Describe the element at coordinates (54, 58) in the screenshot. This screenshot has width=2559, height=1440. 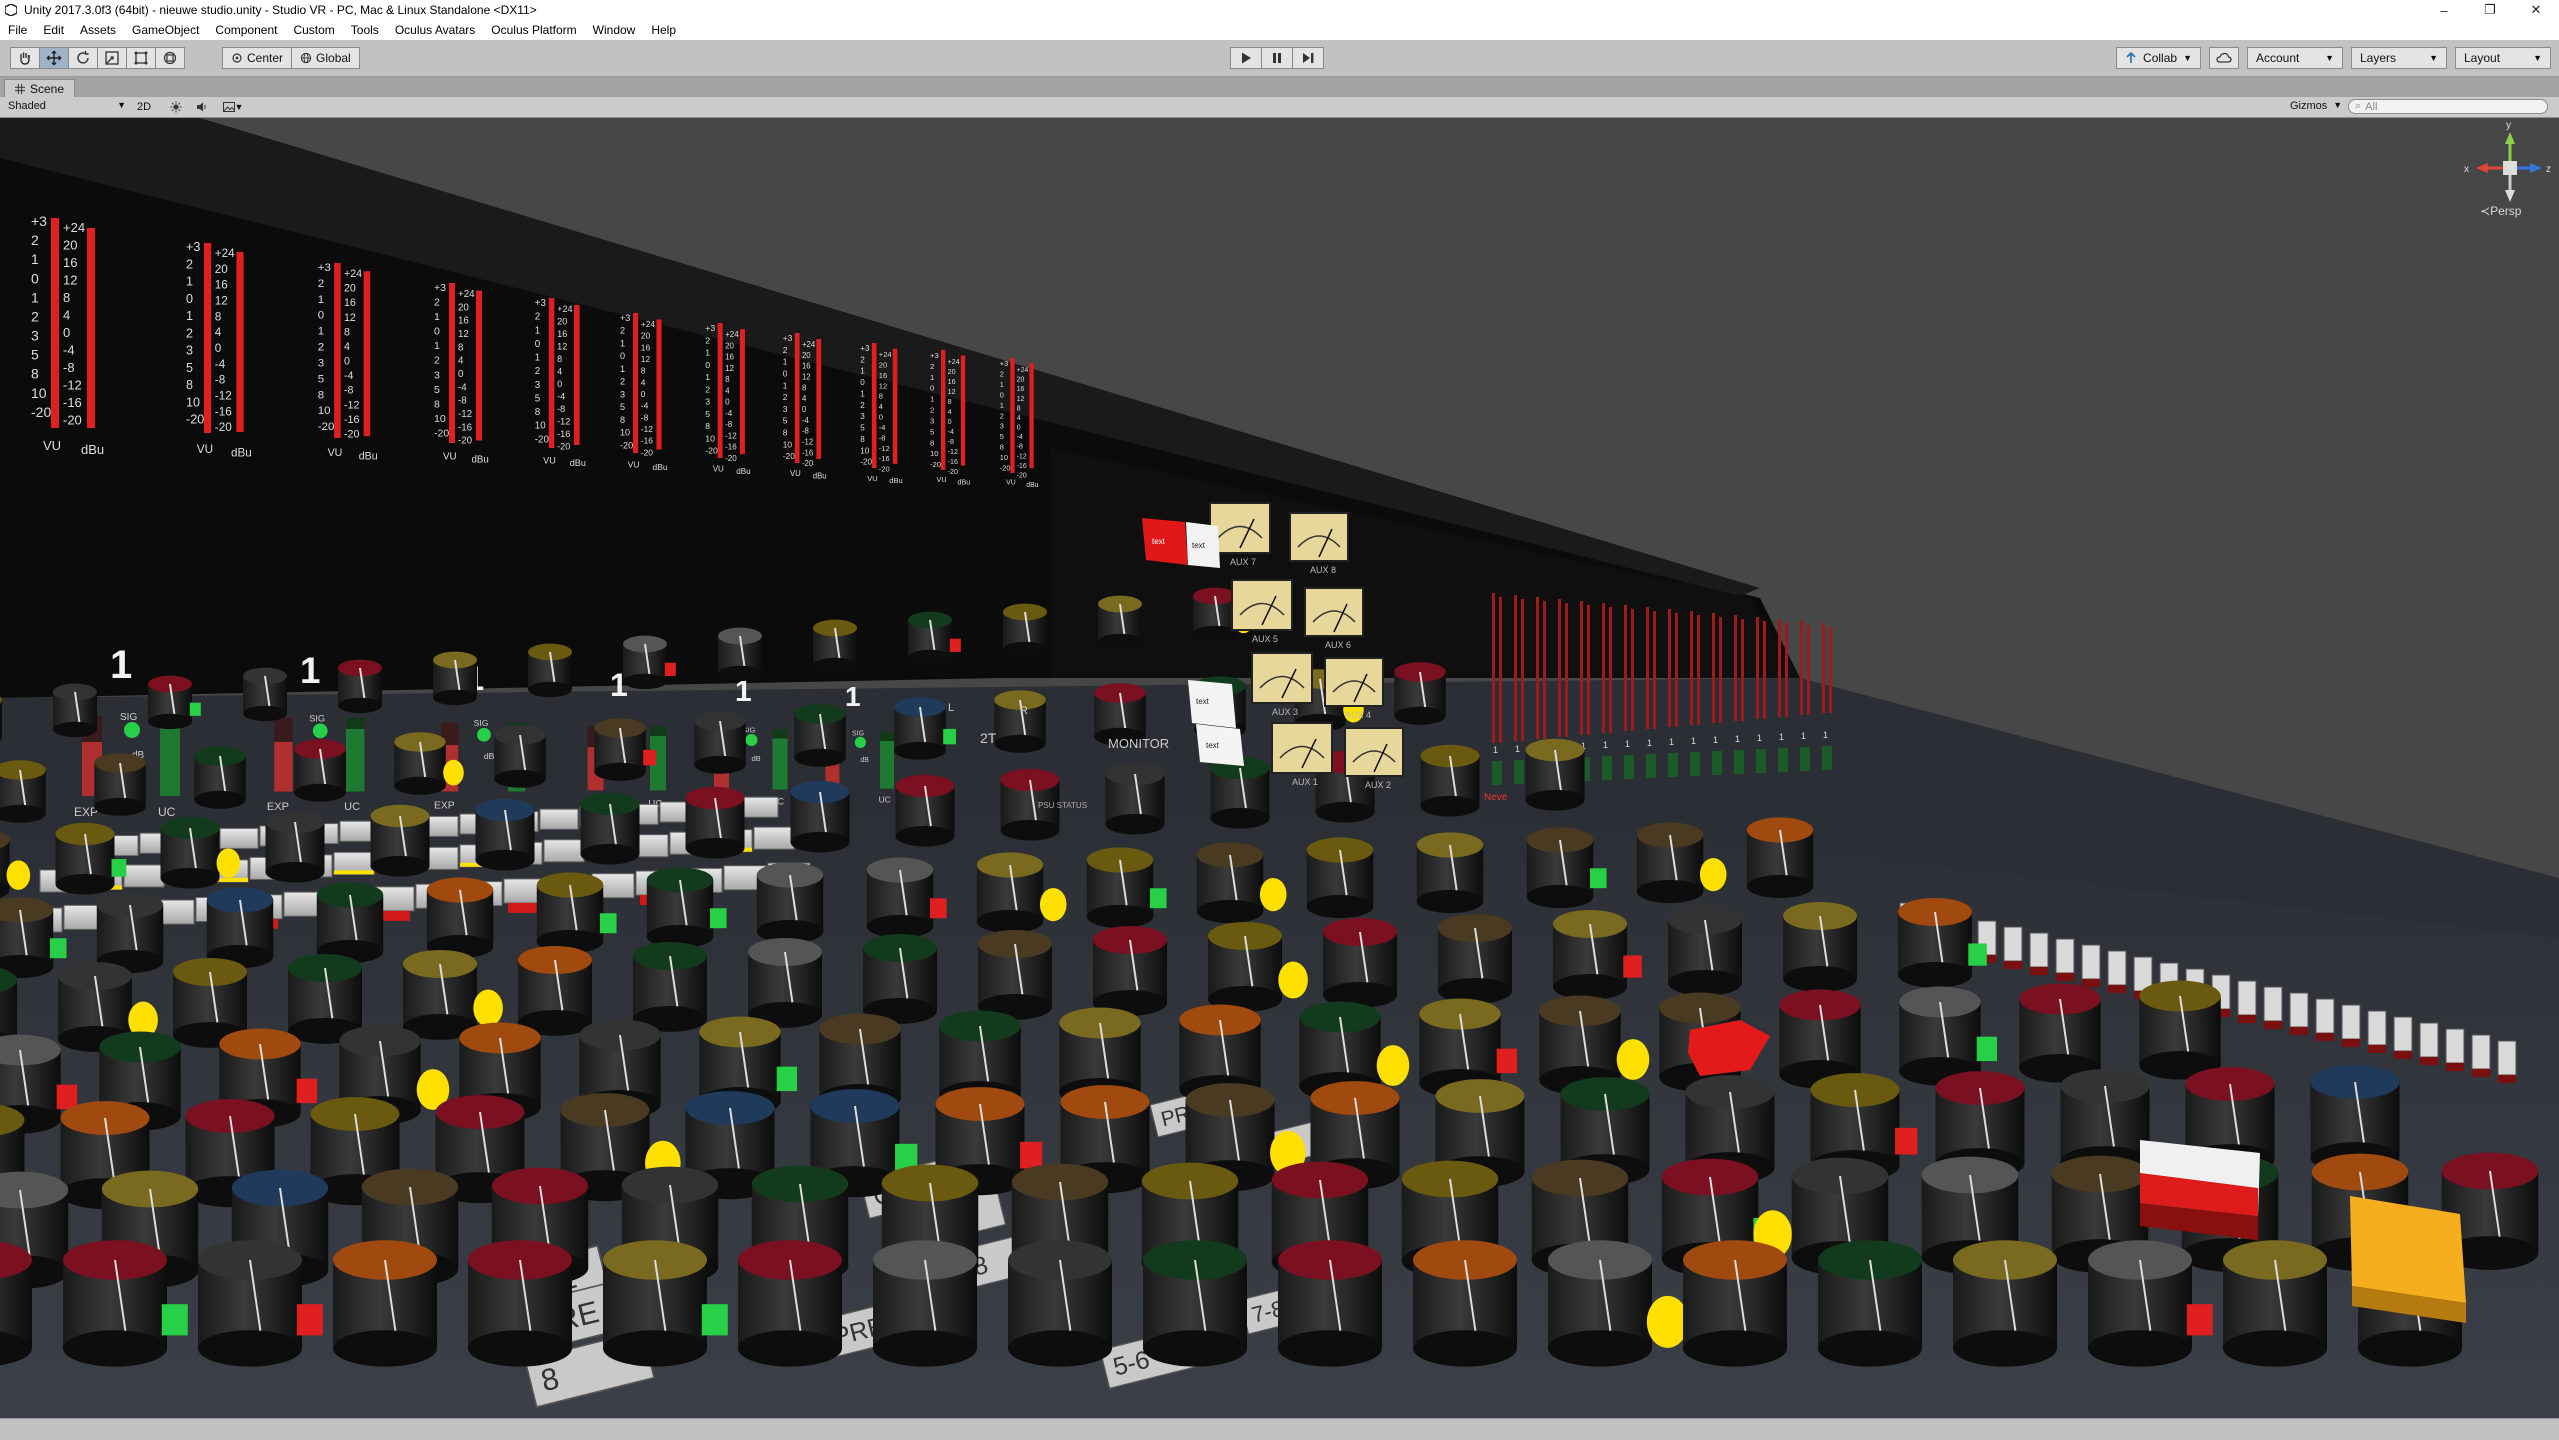
I see `move-tool-button` at that location.